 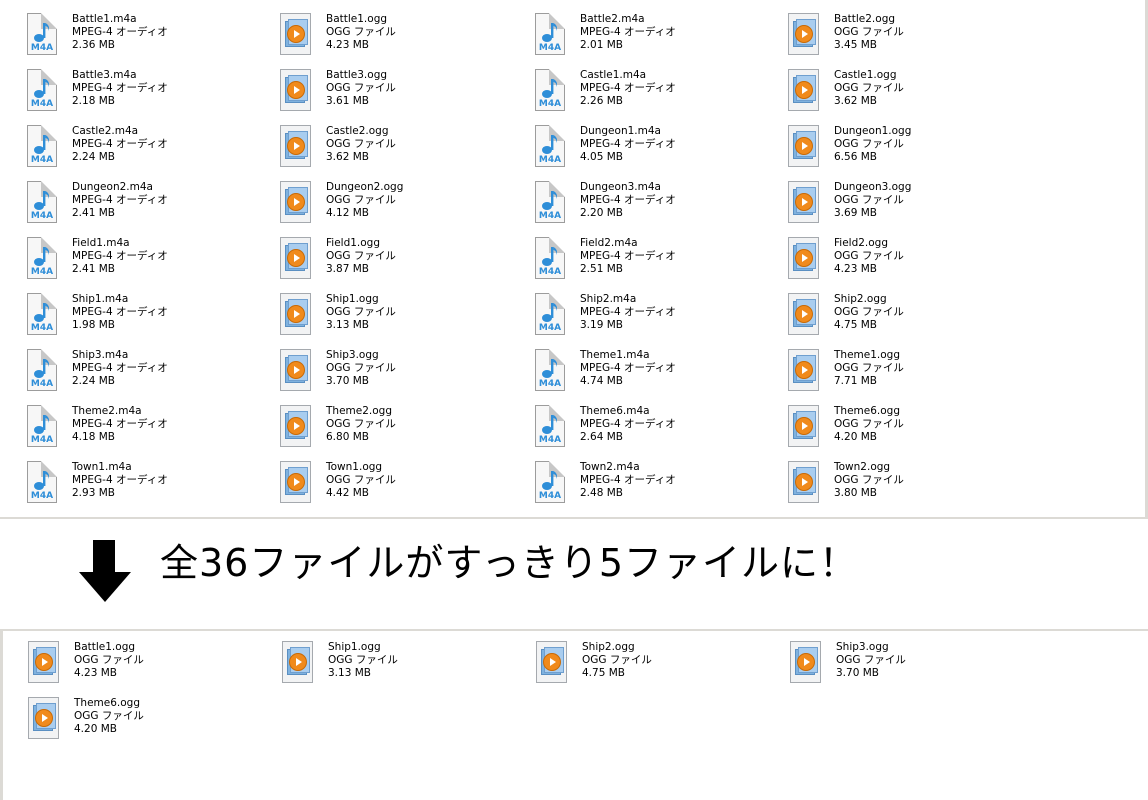 I want to click on file-item: M4A Field1.m4a MPEG-4 オーディオ 2.41 MB, so click(x=152, y=265).